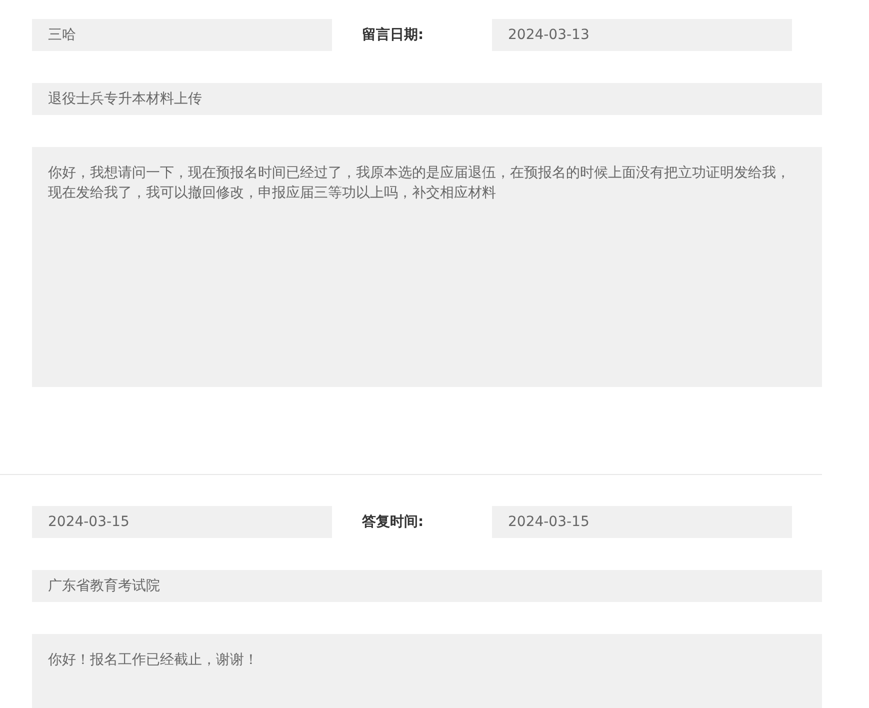  I want to click on date-label: 留言日期:, so click(393, 35).